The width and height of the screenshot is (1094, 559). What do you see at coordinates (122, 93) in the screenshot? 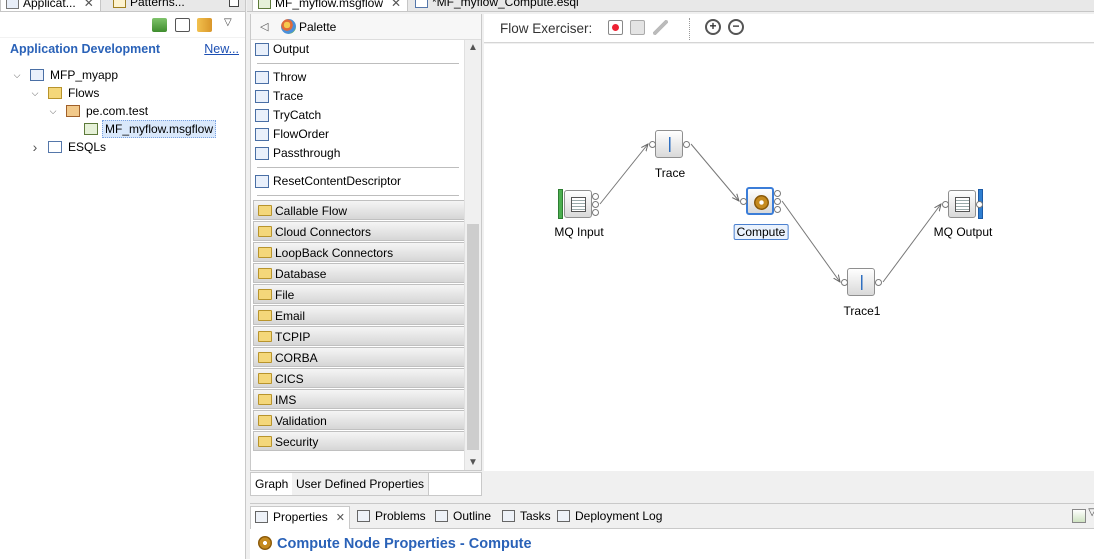
I see `tree-item: ⌵ Flows` at bounding box center [122, 93].